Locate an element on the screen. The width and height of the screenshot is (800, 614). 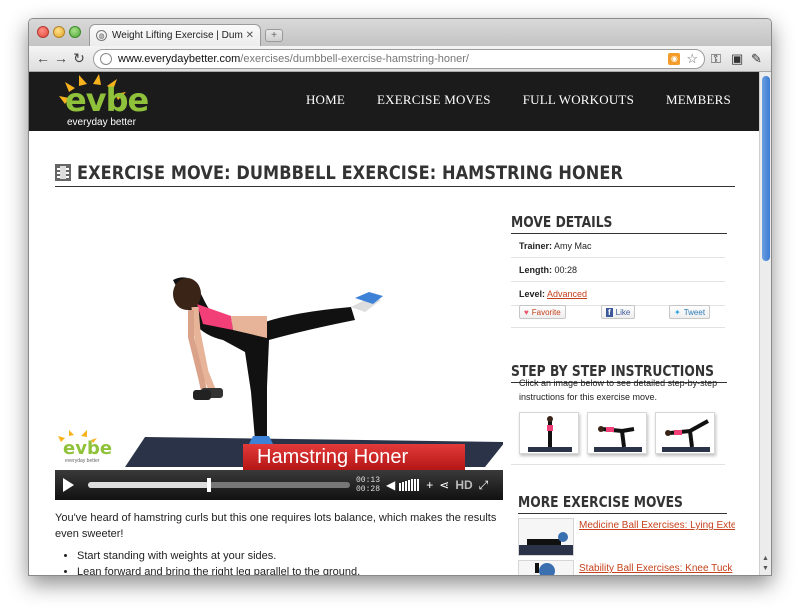
site-logo: evbe everyday better is located at coordinates (102, 102).